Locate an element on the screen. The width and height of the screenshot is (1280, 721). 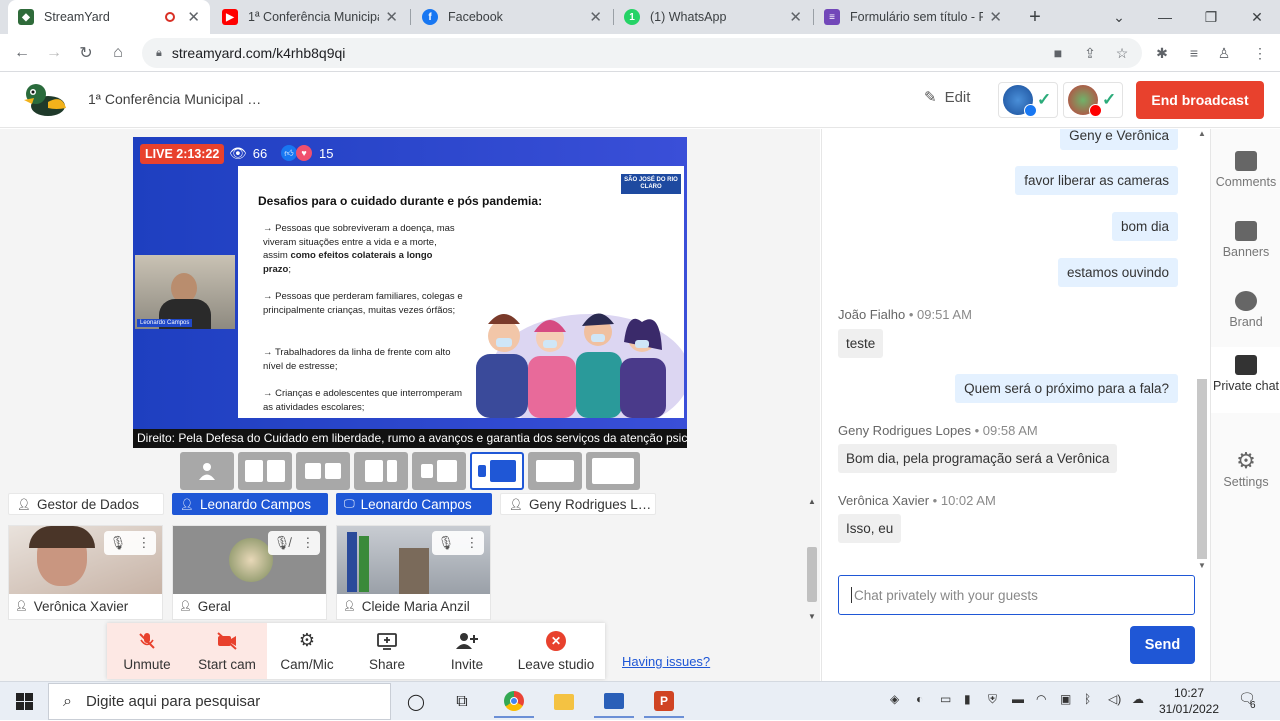
media-control-icon: ≡ is located at coordinates (1194, 53).